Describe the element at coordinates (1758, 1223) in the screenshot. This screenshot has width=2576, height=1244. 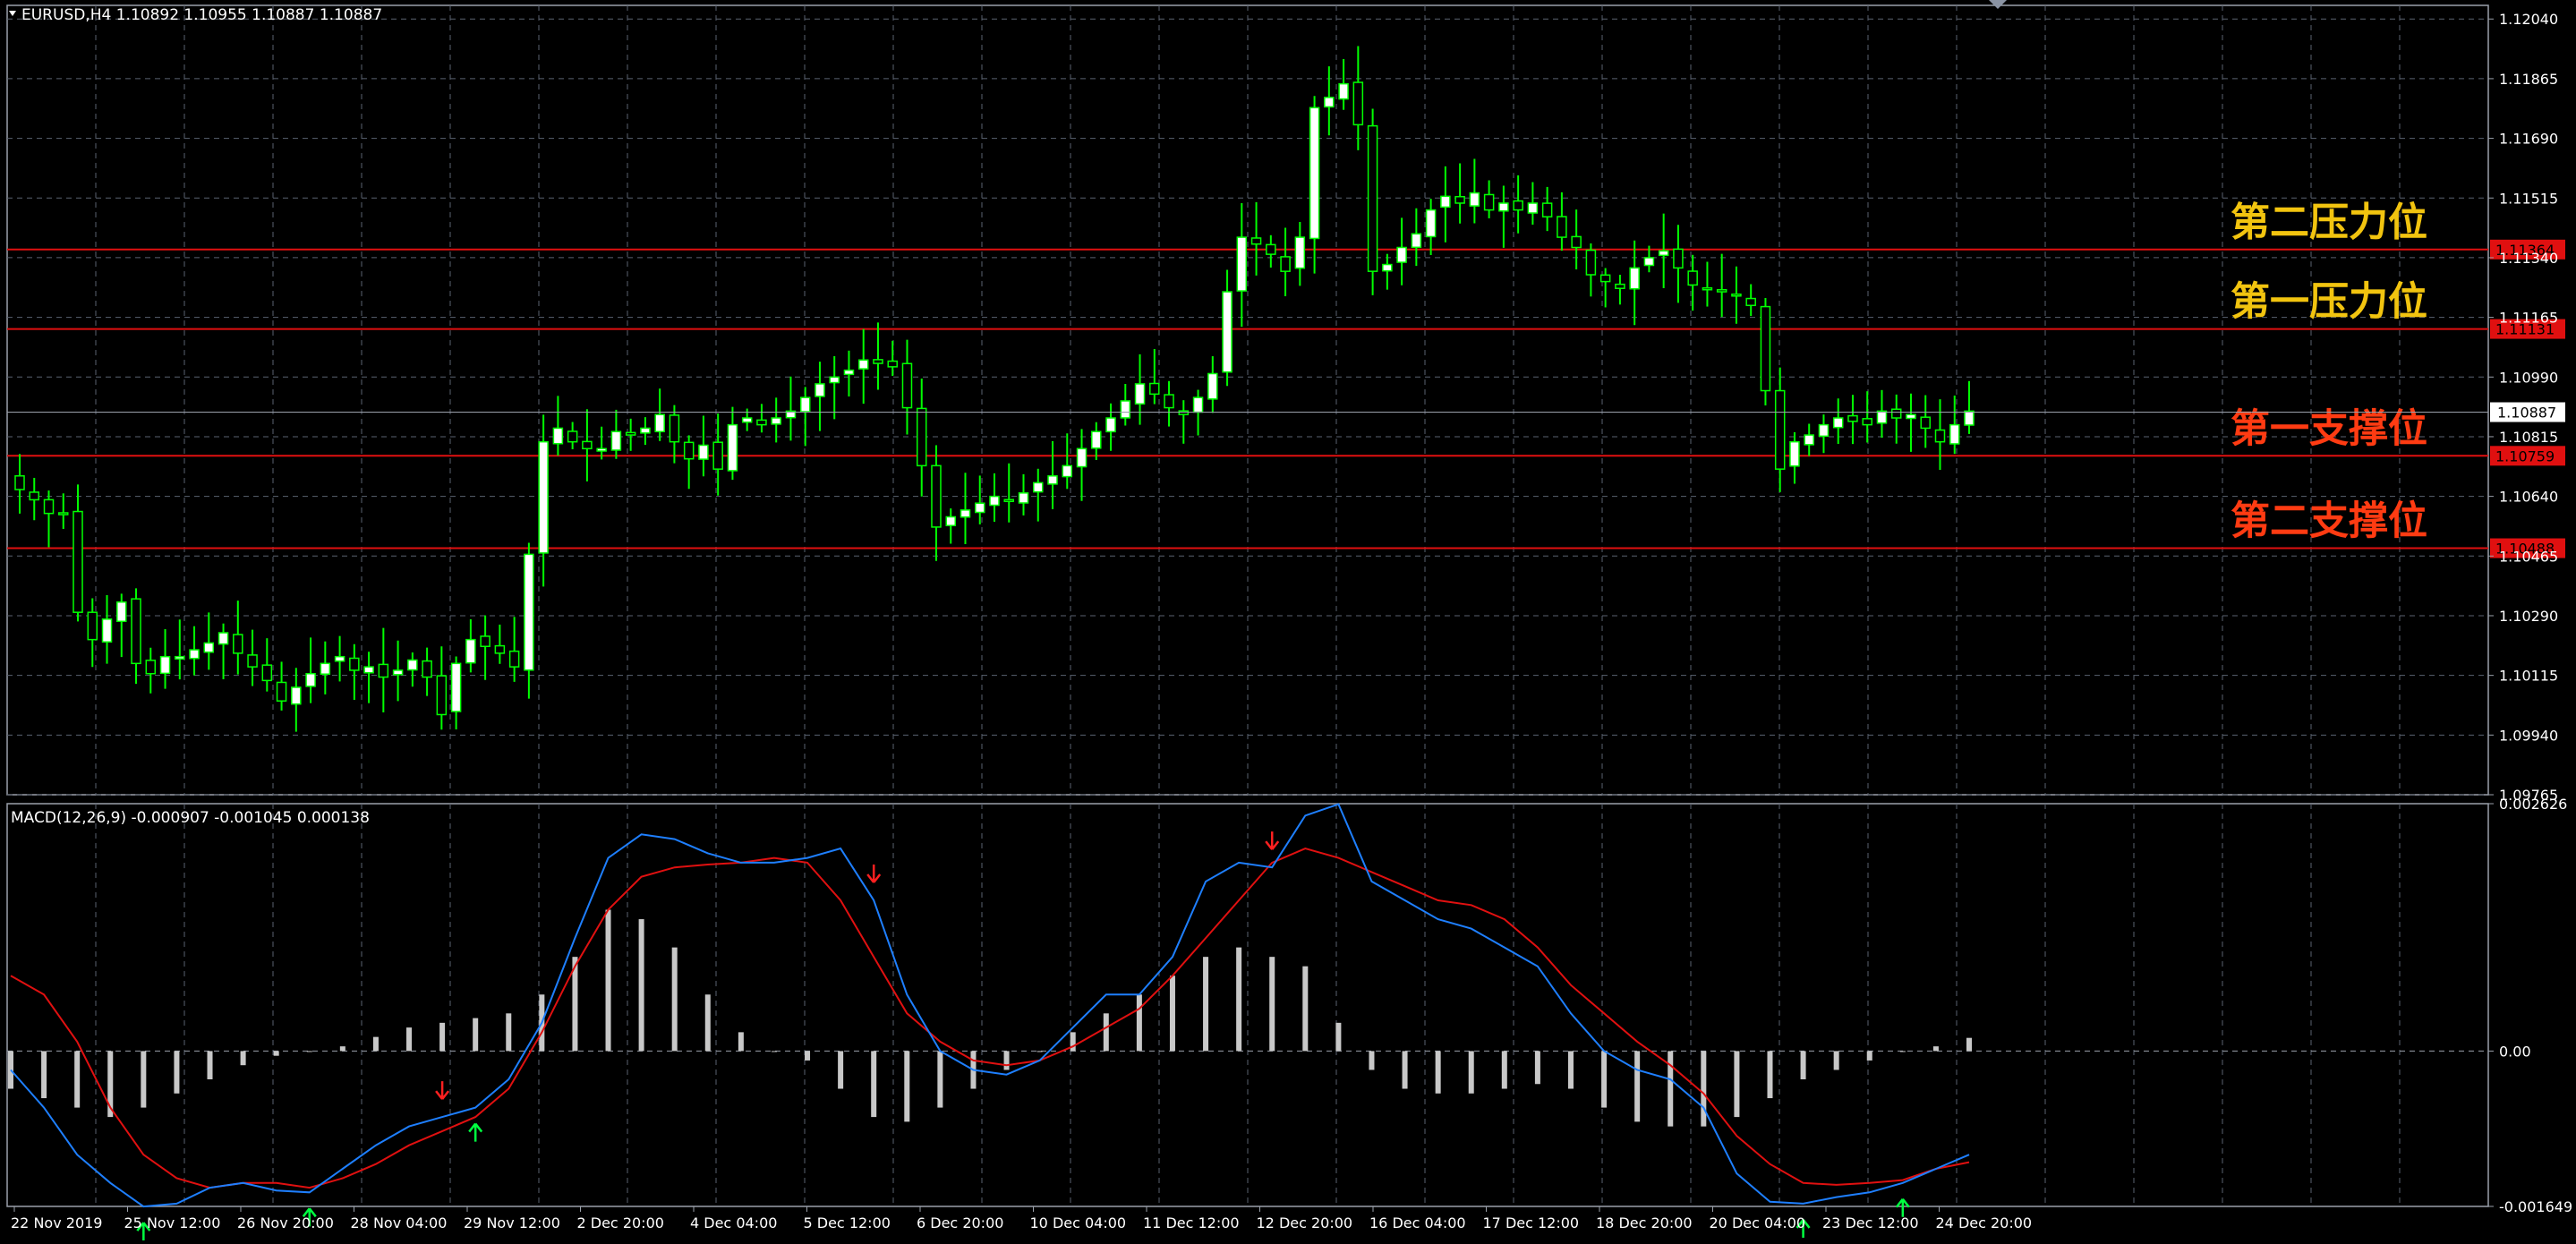
I see `time-tick-label: 20 Dec 04:00` at that location.